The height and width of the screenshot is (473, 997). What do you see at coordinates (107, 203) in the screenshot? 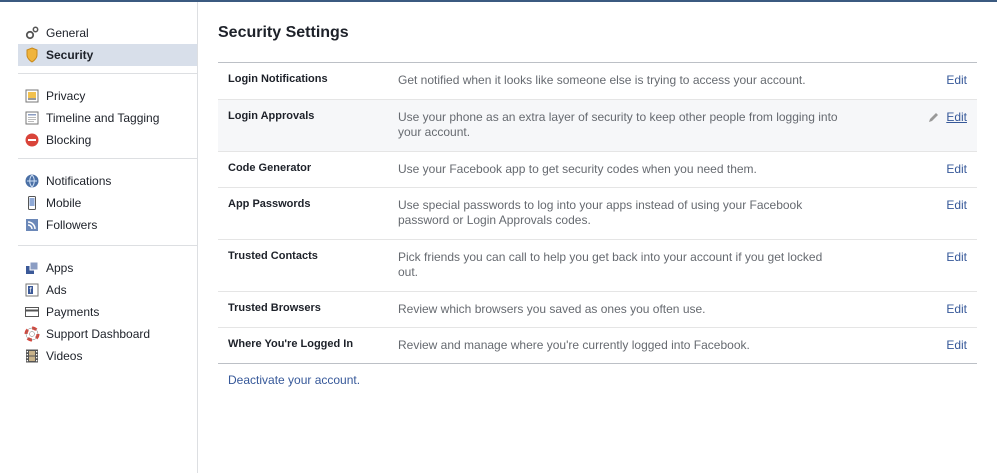
I see `sidebar-item-mobile: Mobile` at bounding box center [107, 203].